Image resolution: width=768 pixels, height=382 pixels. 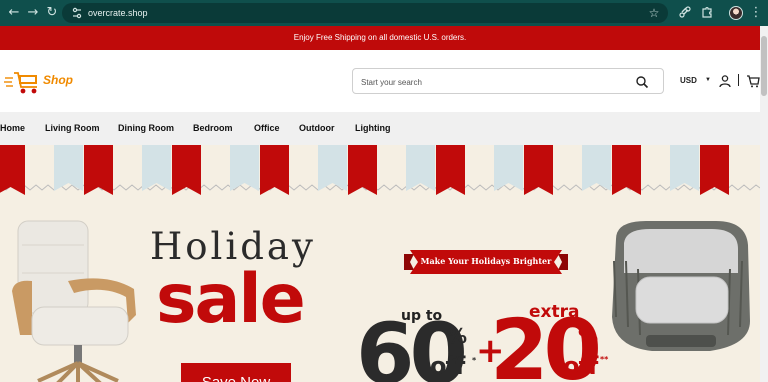 What do you see at coordinates (118, 13) in the screenshot?
I see `url-text: overcrate.shop` at bounding box center [118, 13].